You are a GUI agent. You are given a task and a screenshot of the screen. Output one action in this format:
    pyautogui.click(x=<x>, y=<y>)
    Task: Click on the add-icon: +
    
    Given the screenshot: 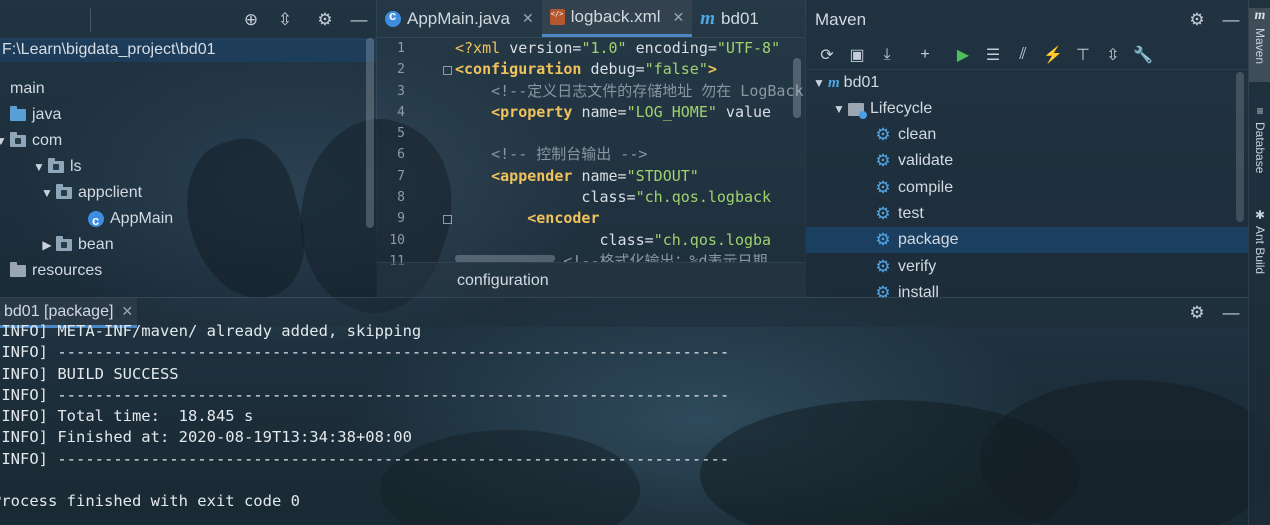 What is the action you would take?
    pyautogui.click(x=925, y=55)
    